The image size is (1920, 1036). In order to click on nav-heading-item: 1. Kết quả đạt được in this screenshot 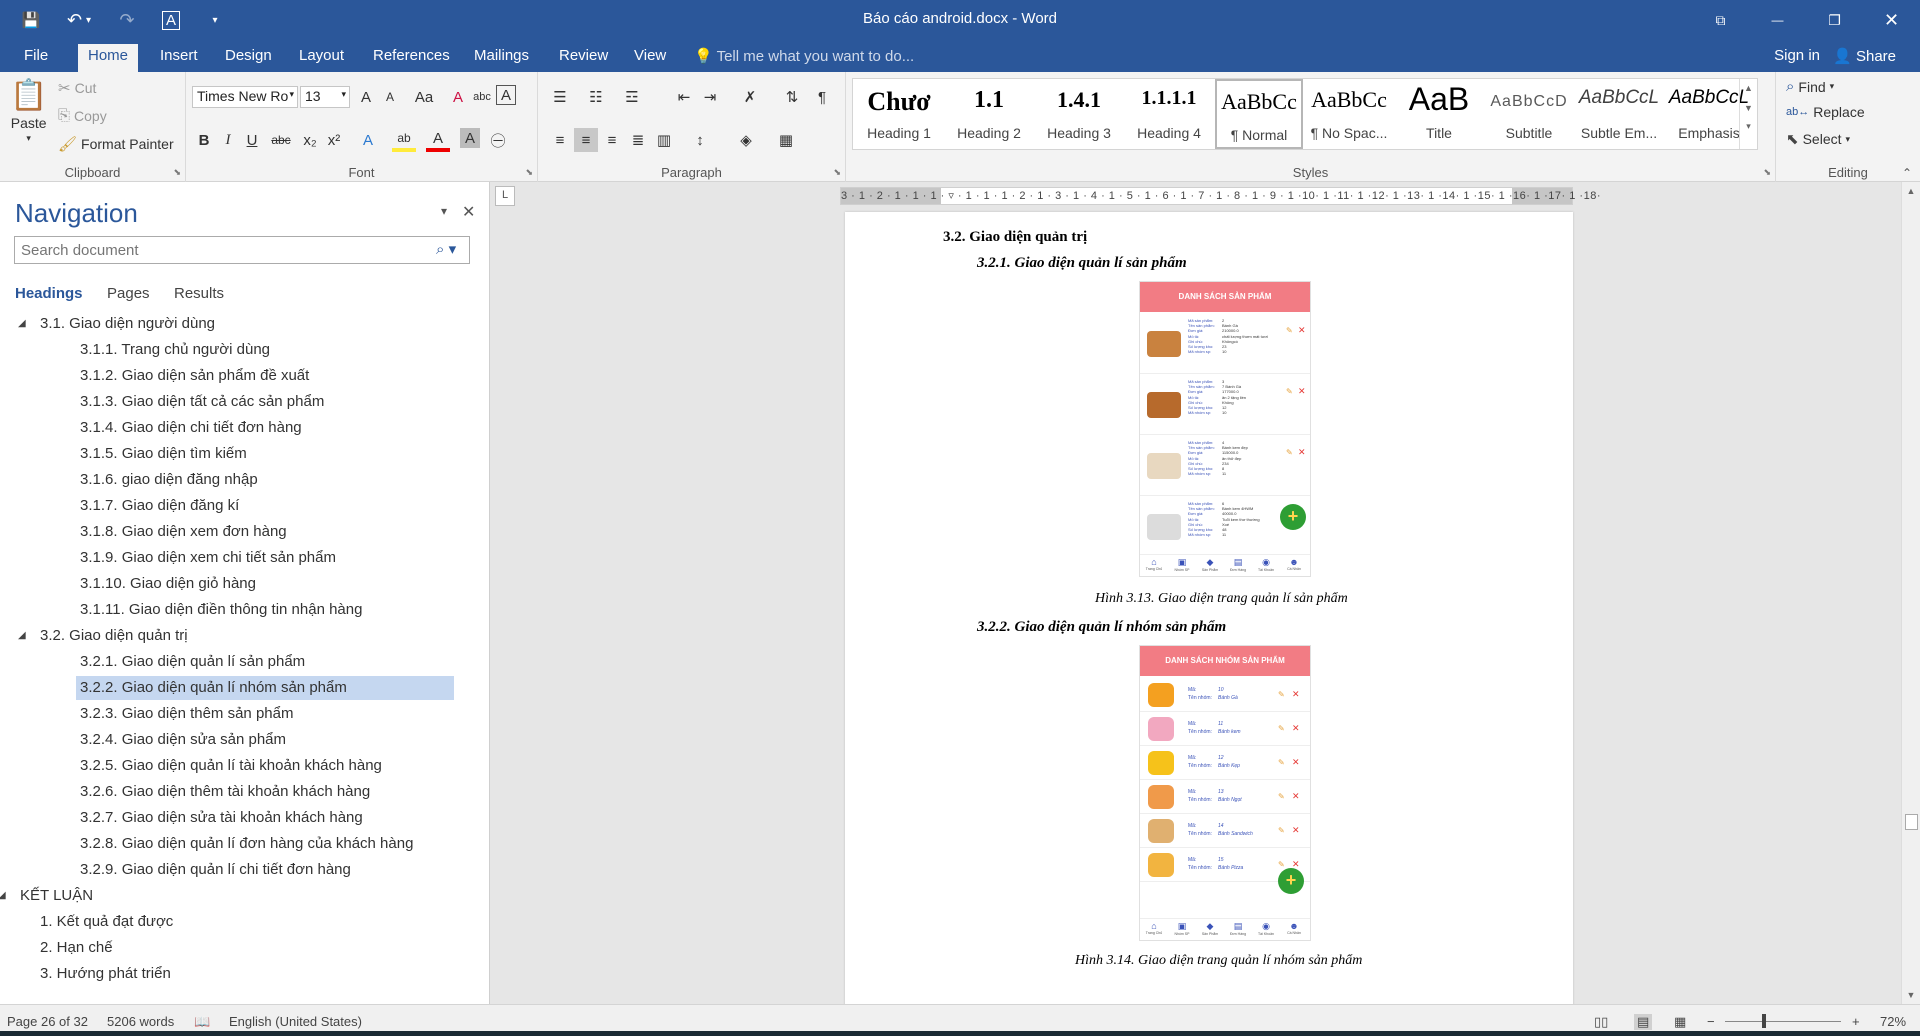, I will do `click(104, 922)`.